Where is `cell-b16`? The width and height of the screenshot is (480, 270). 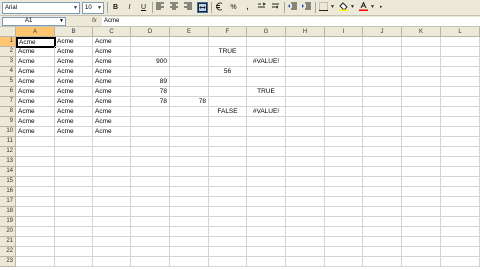
cell-b16 is located at coordinates (74, 192).